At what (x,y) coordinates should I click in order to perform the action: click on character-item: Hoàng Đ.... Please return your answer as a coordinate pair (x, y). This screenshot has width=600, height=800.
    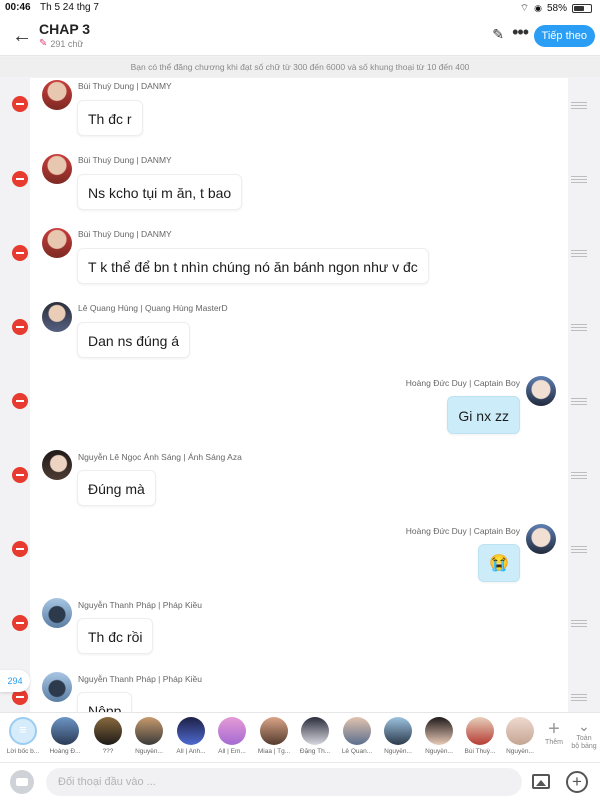
    Looking at the image, I should click on (65, 736).